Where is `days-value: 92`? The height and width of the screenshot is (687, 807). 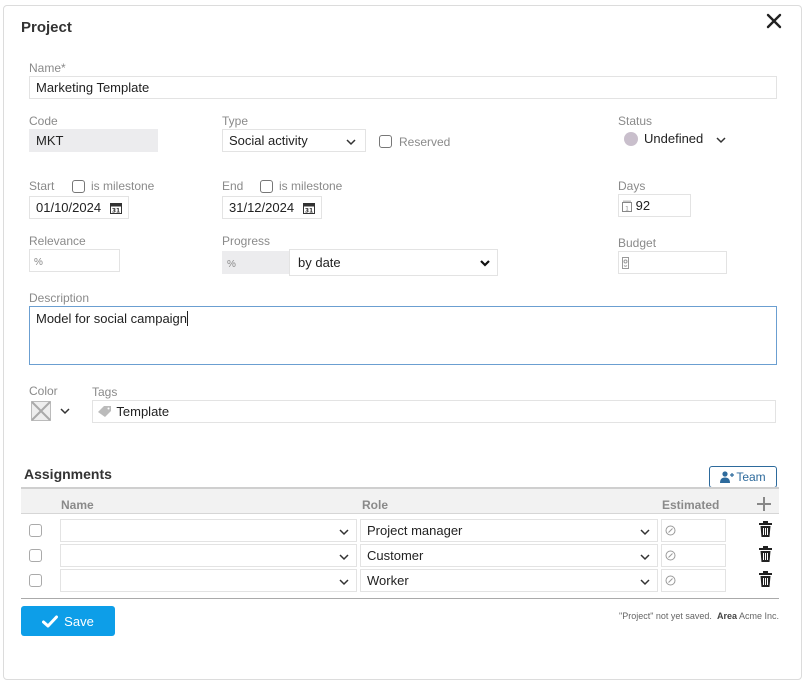
days-value: 92 is located at coordinates (643, 205).